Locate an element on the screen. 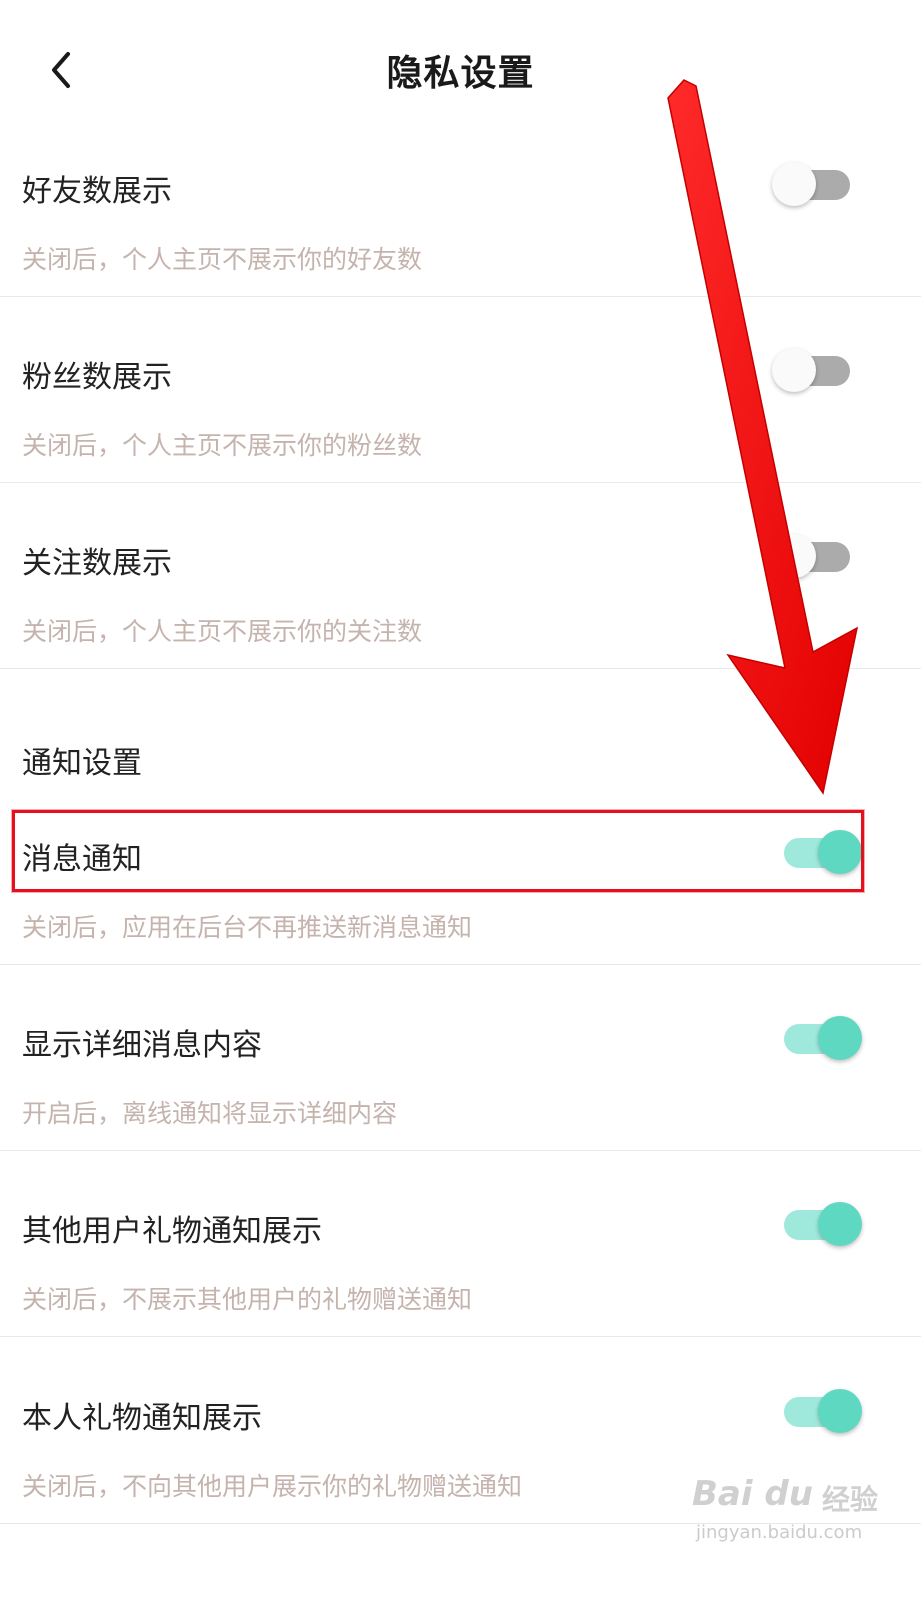 Image resolution: width=921 pixels, height=1600 pixels. friends-count-title: 好友数展示 is located at coordinates (97, 191).